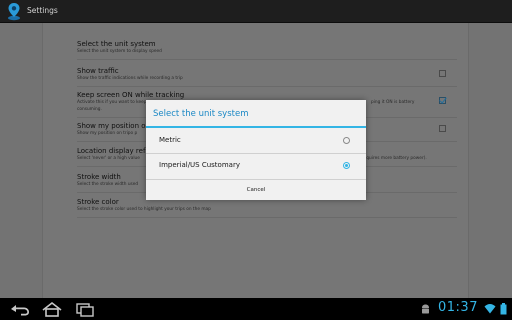 Image resolution: width=512 pixels, height=320 pixels. What do you see at coordinates (490, 309) in the screenshot?
I see `wifi-icon` at bounding box center [490, 309].